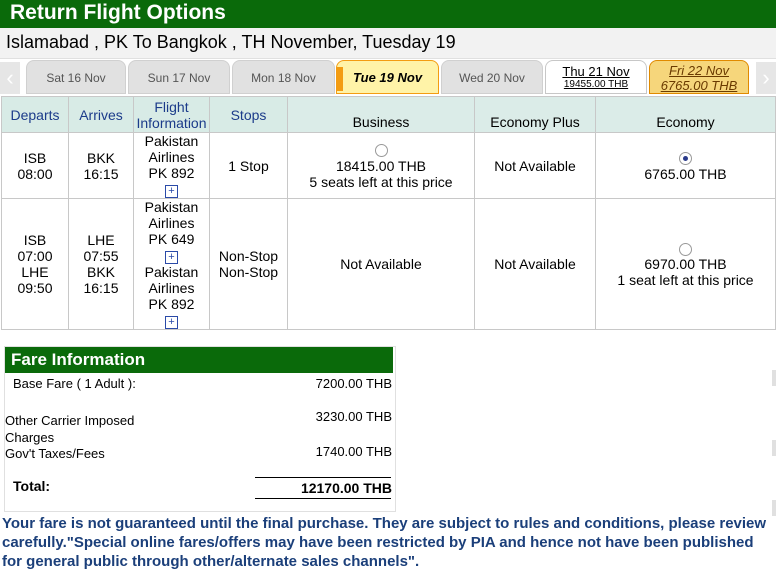  What do you see at coordinates (685, 264) in the screenshot?
I see `economy-fare-cell: 6970.00 THB 1 seat left at this price` at bounding box center [685, 264].